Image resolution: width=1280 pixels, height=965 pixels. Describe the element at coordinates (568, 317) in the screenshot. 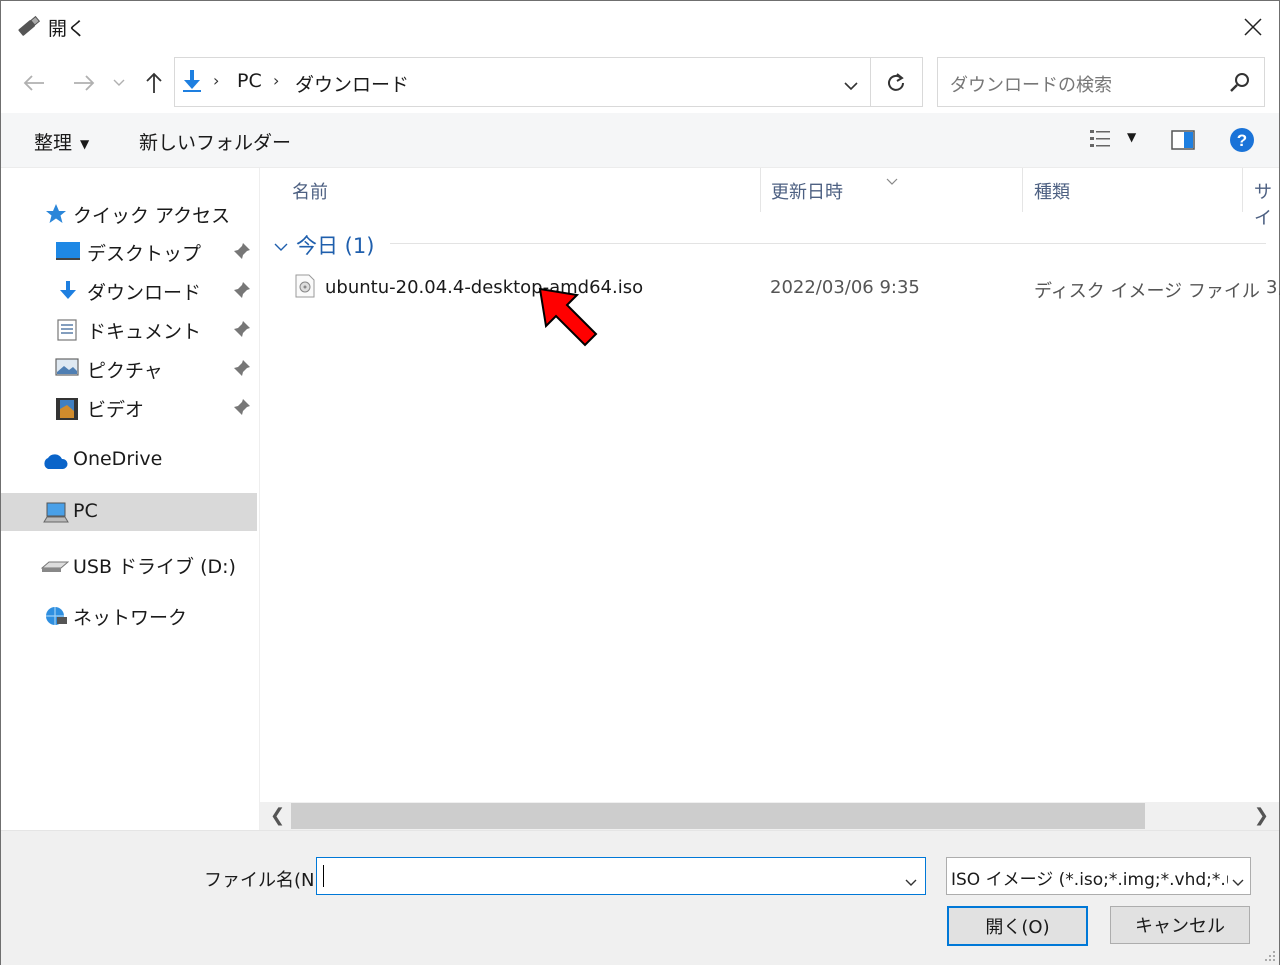

I see `annotation-arrow-icon` at that location.